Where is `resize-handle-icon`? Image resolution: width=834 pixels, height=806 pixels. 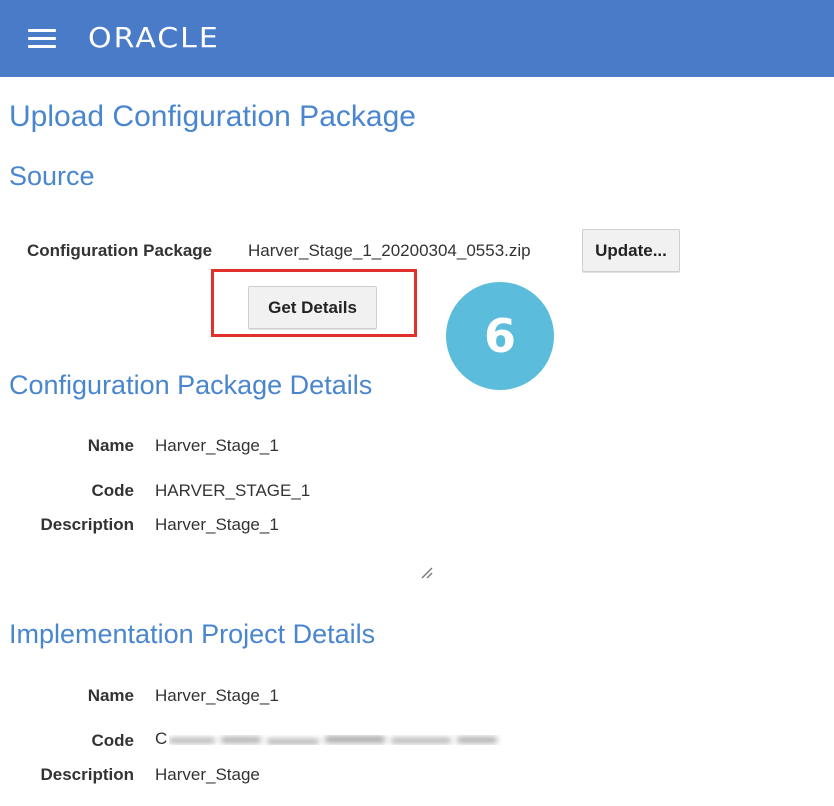 resize-handle-icon is located at coordinates (427, 573).